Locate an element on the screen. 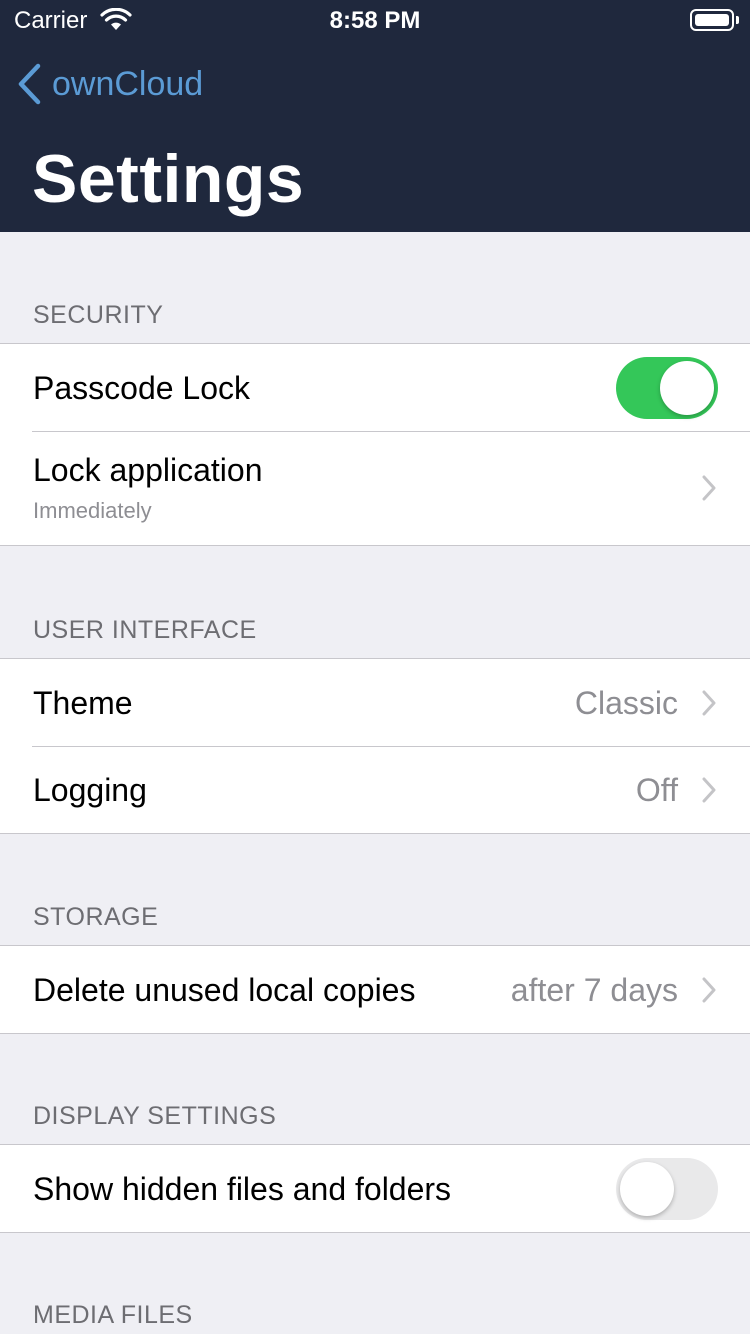 Image resolution: width=750 pixels, height=1334 pixels. section-header-media-files: MEDIA FILES is located at coordinates (113, 1315).